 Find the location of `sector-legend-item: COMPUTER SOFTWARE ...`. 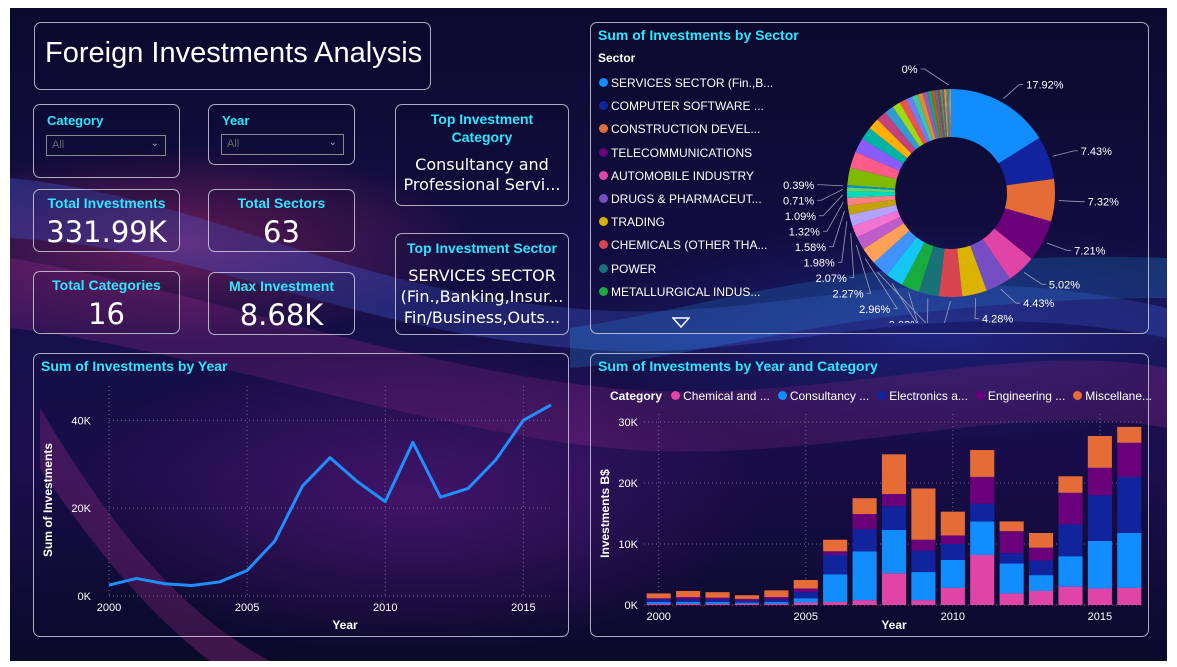

sector-legend-item: COMPUTER SOFTWARE ... is located at coordinates (681, 106).